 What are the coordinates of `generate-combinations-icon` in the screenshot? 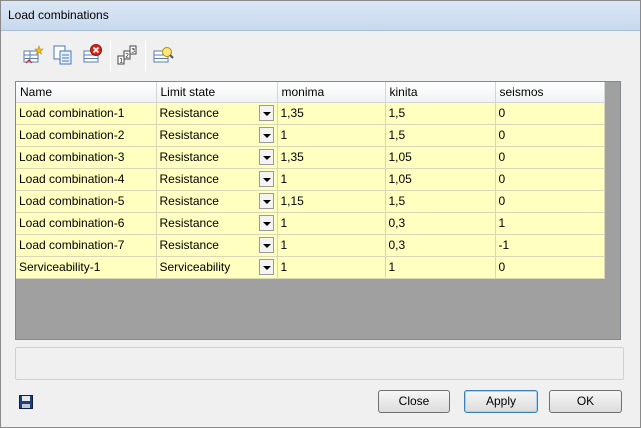 It's located at (163, 55).